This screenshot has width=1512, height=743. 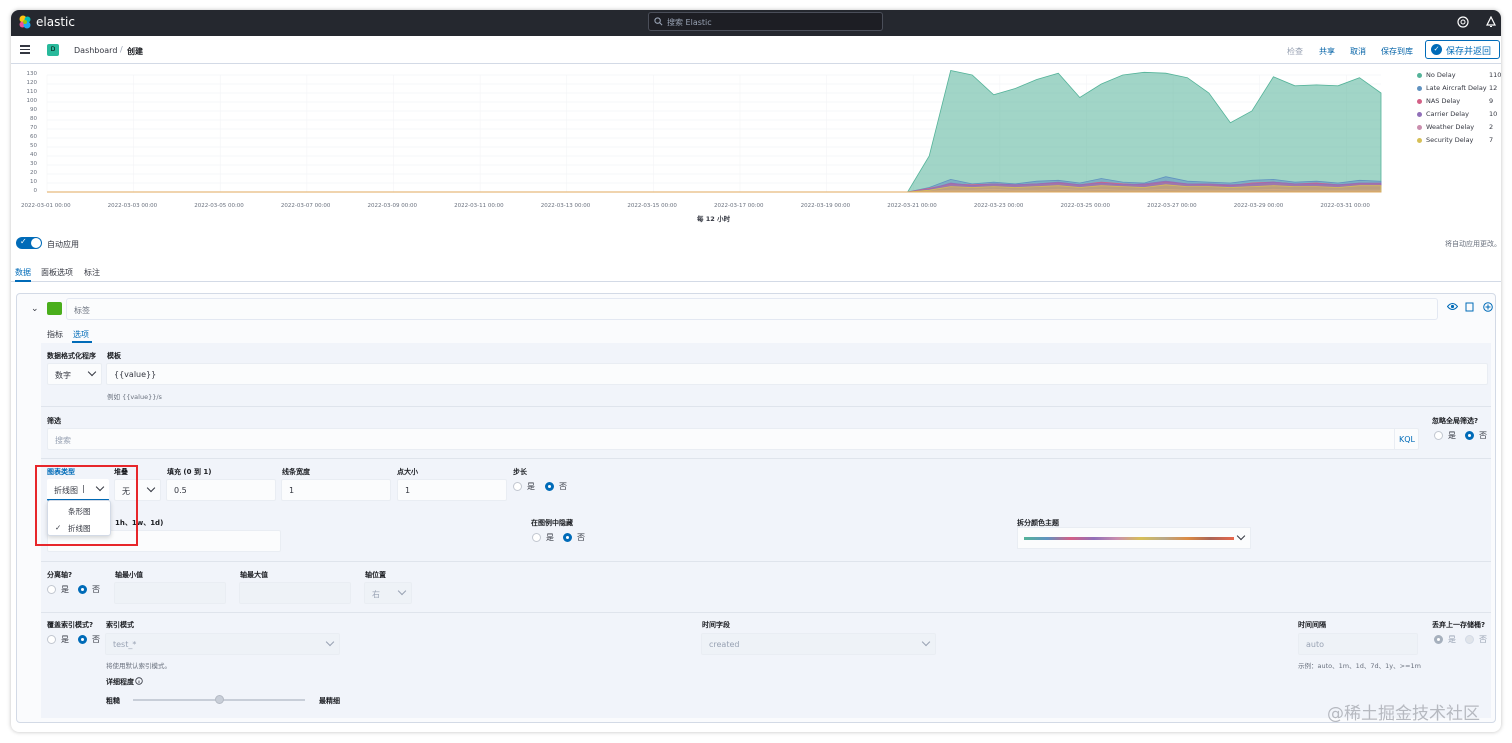 I want to click on slider-thumb, so click(x=219, y=699).